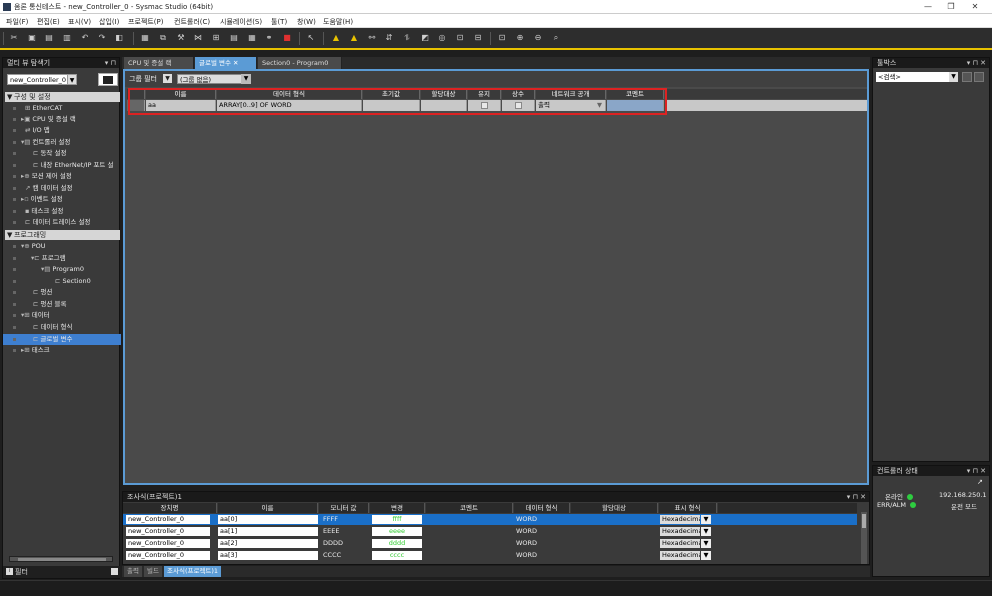 The image size is (992, 596). I want to click on watch-col-type: 데이터 형식, so click(542, 508).